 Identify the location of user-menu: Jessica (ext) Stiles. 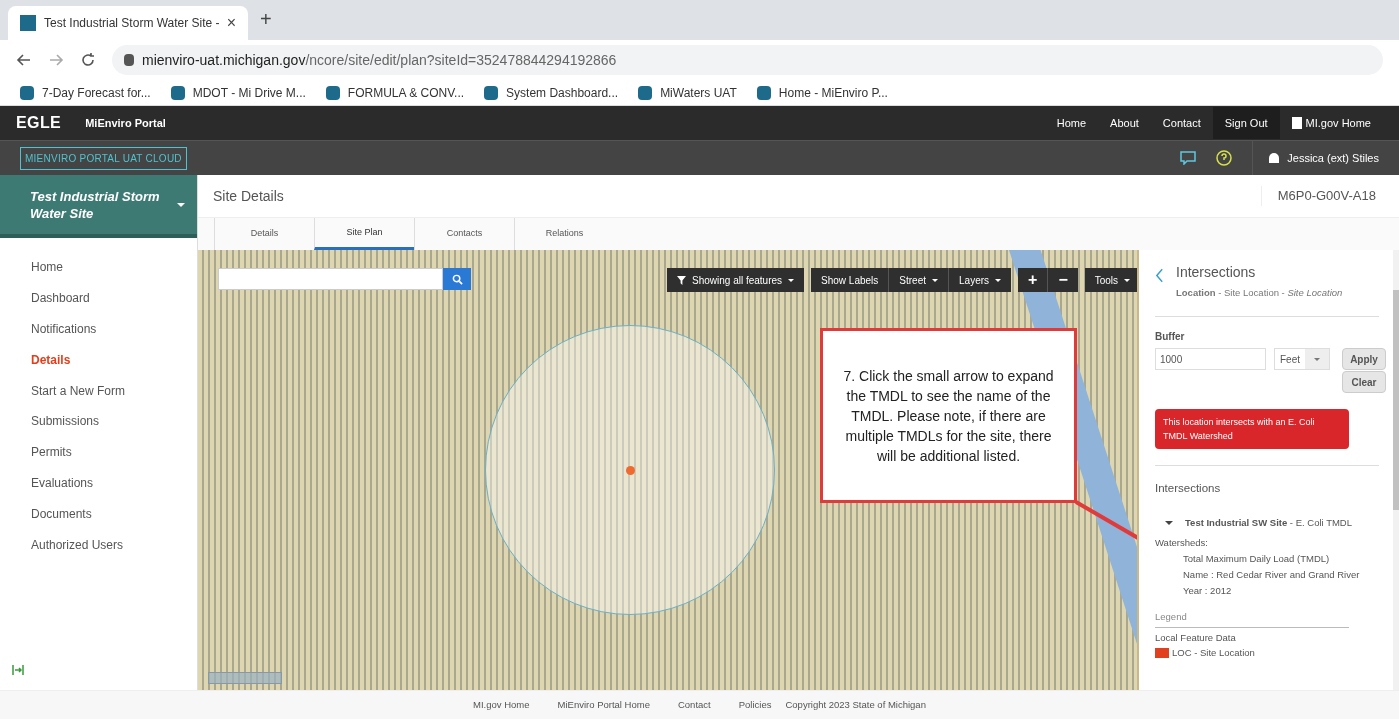
(1315, 158).